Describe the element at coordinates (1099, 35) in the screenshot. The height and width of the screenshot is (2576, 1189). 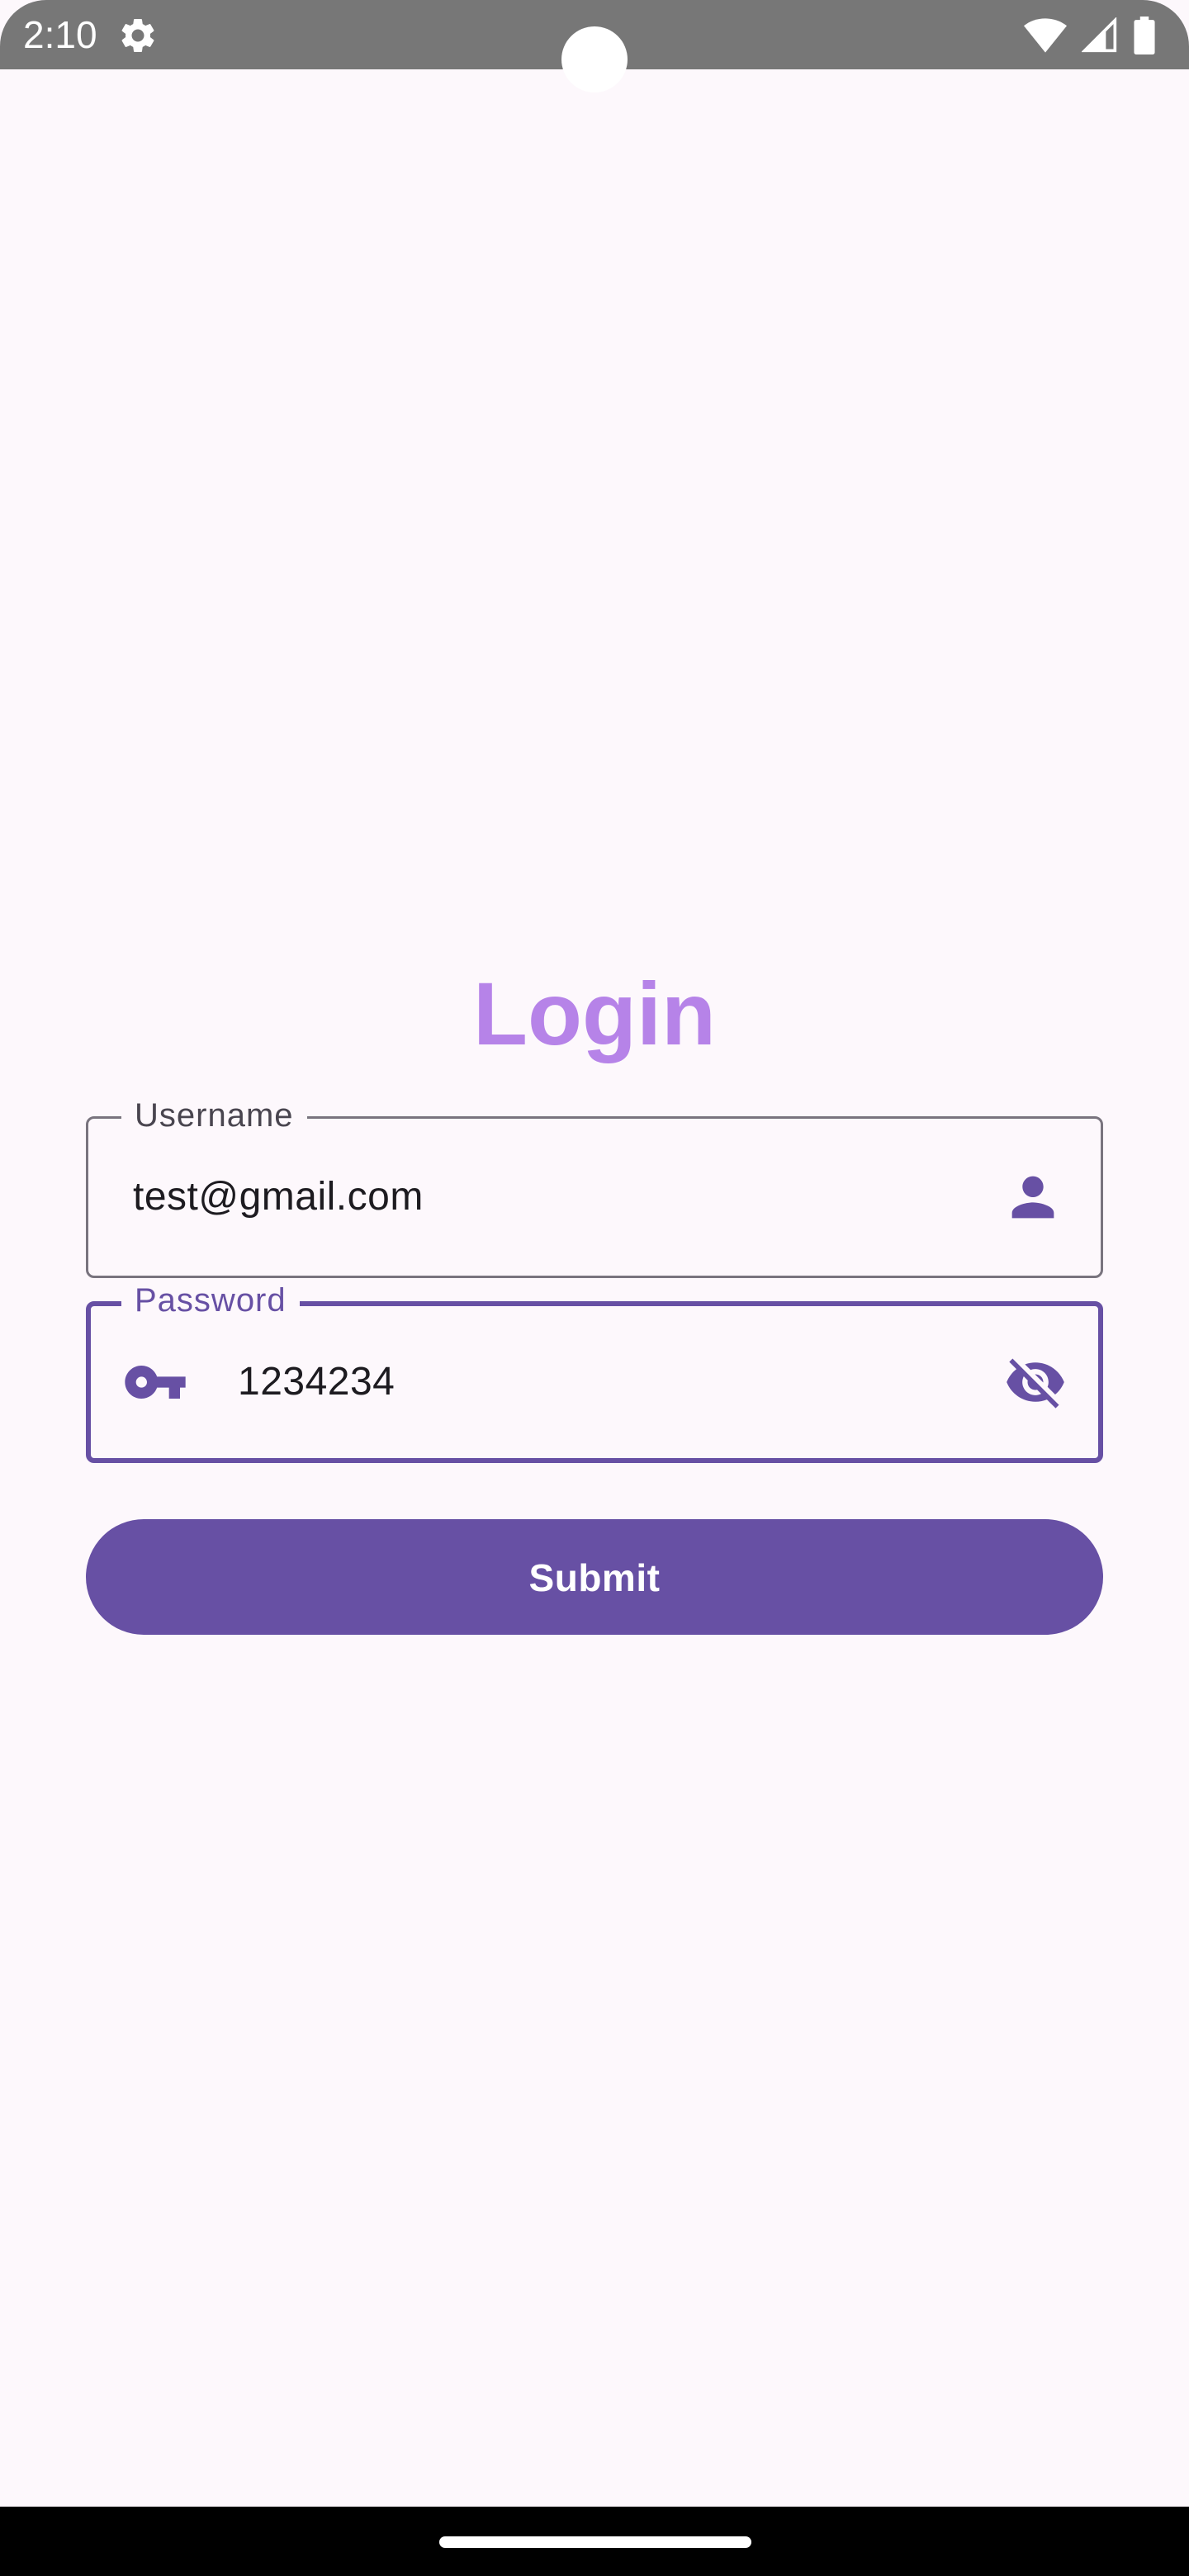
I see `signal-icon` at that location.